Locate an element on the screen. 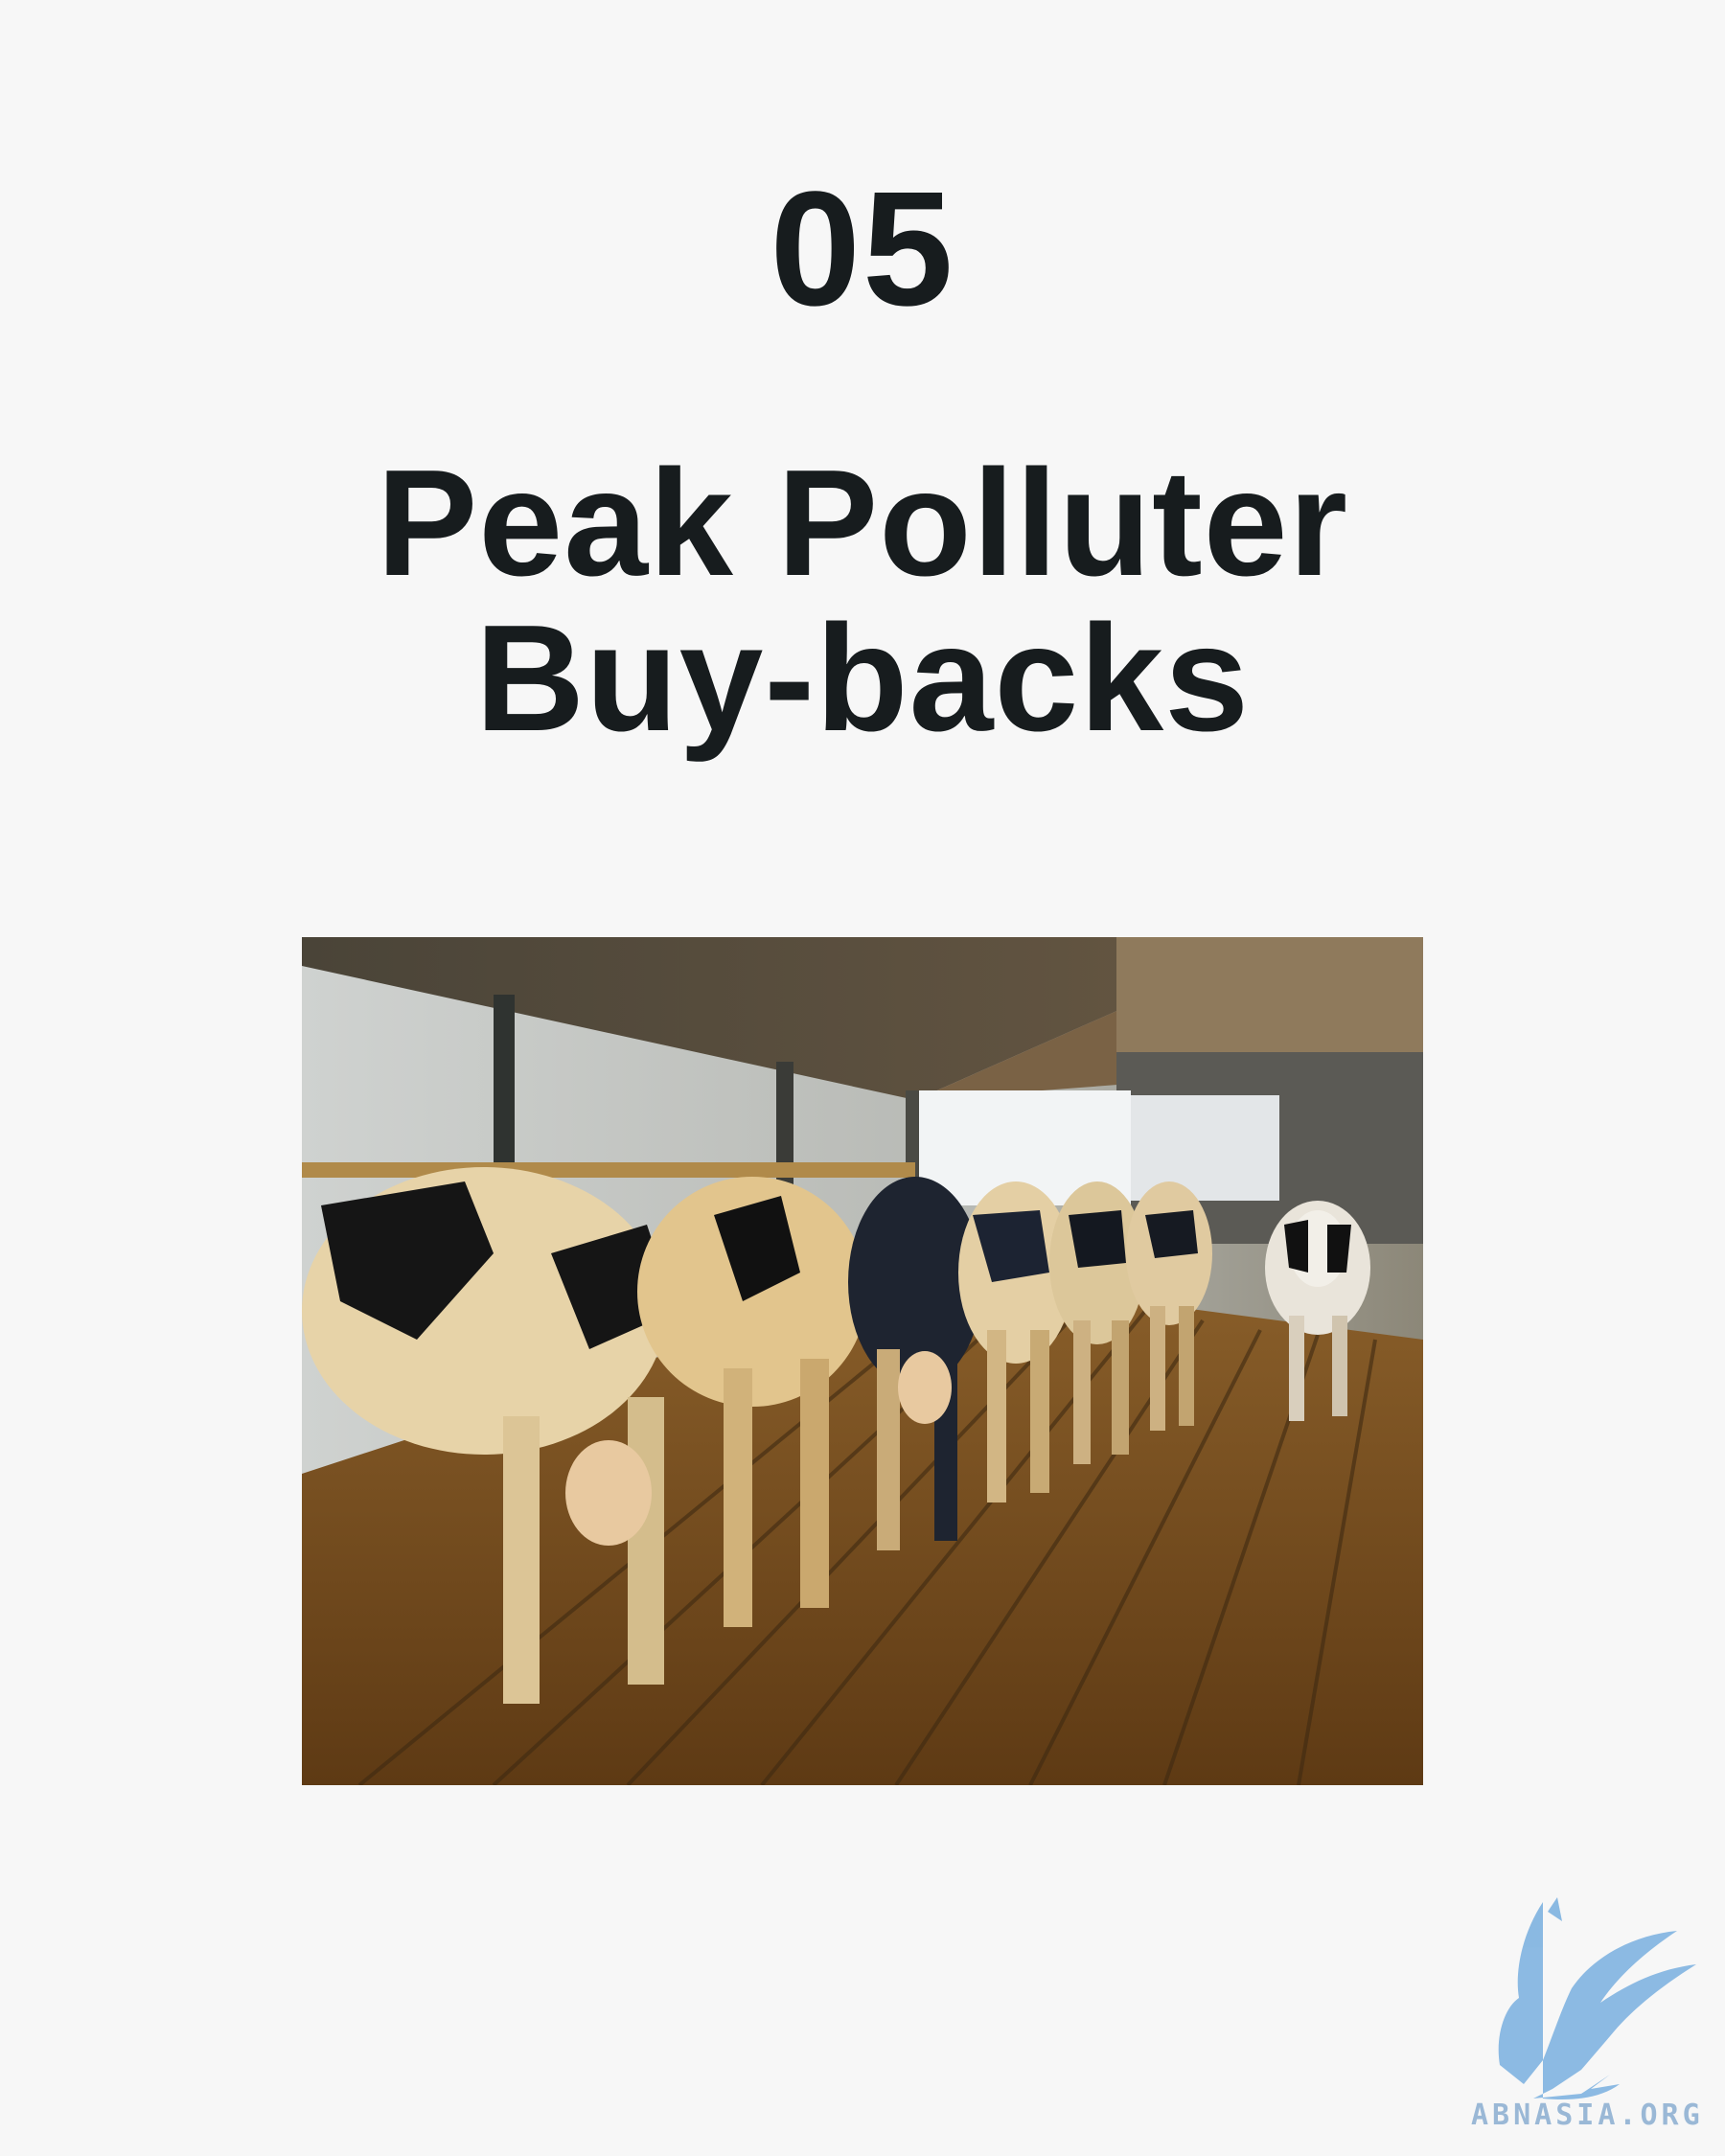  slide-number: 05 is located at coordinates (862, 249).